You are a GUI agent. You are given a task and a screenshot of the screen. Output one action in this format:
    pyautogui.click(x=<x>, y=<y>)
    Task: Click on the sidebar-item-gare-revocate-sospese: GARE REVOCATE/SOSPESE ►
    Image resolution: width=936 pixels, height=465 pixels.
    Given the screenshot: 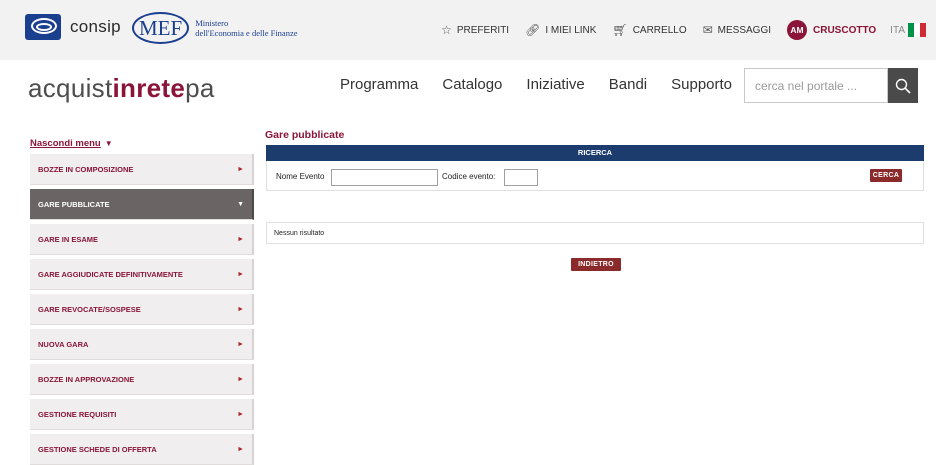 What is the action you would take?
    pyautogui.click(x=142, y=309)
    